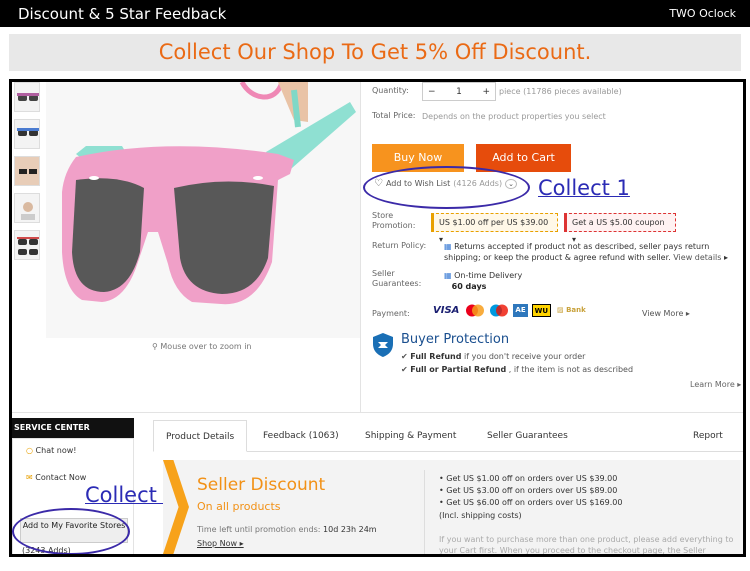 Image resolution: width=750 pixels, height=571 pixels. I want to click on bp-line-2-rest: , if the item is not as described, so click(570, 369).